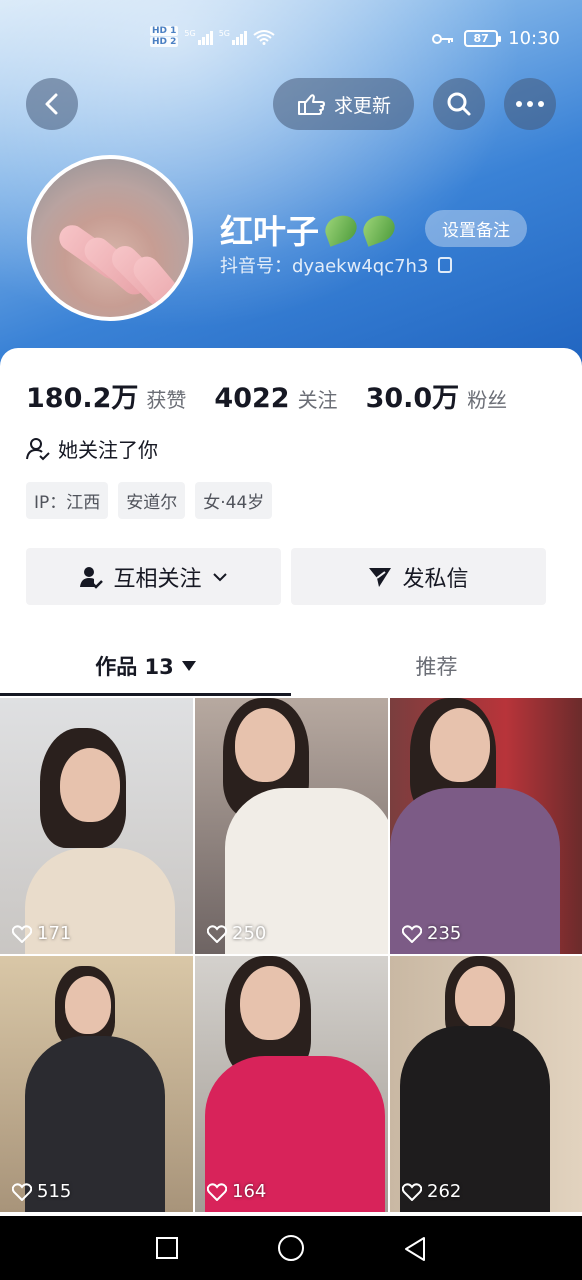  I want to click on like-count: 262, so click(431, 1191).